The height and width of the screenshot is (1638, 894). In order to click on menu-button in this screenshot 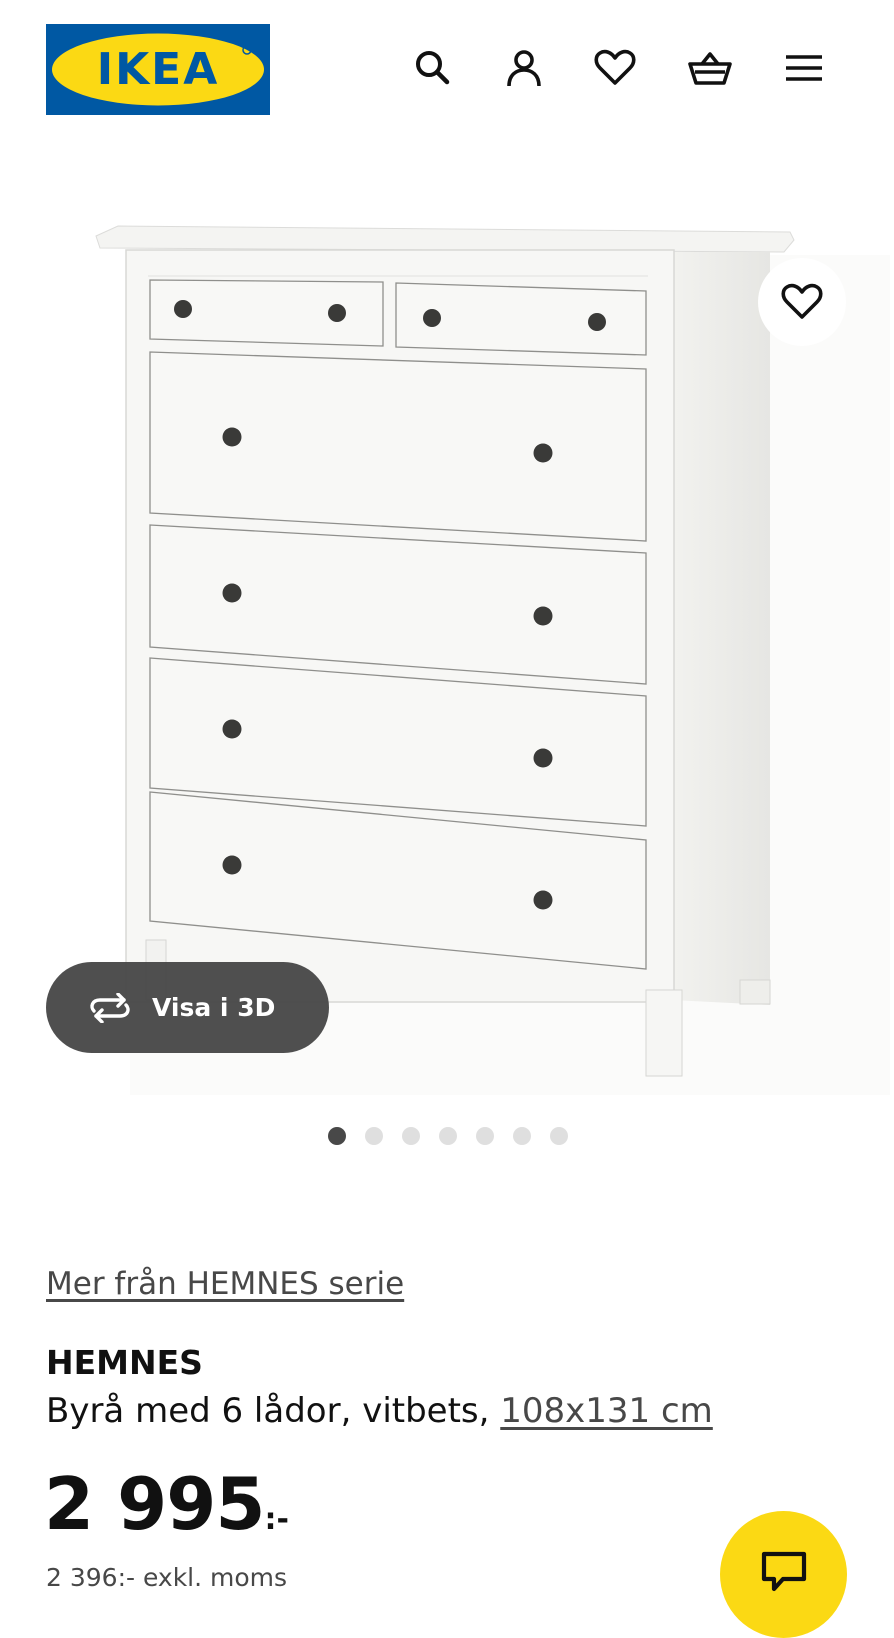, I will do `click(804, 68)`.